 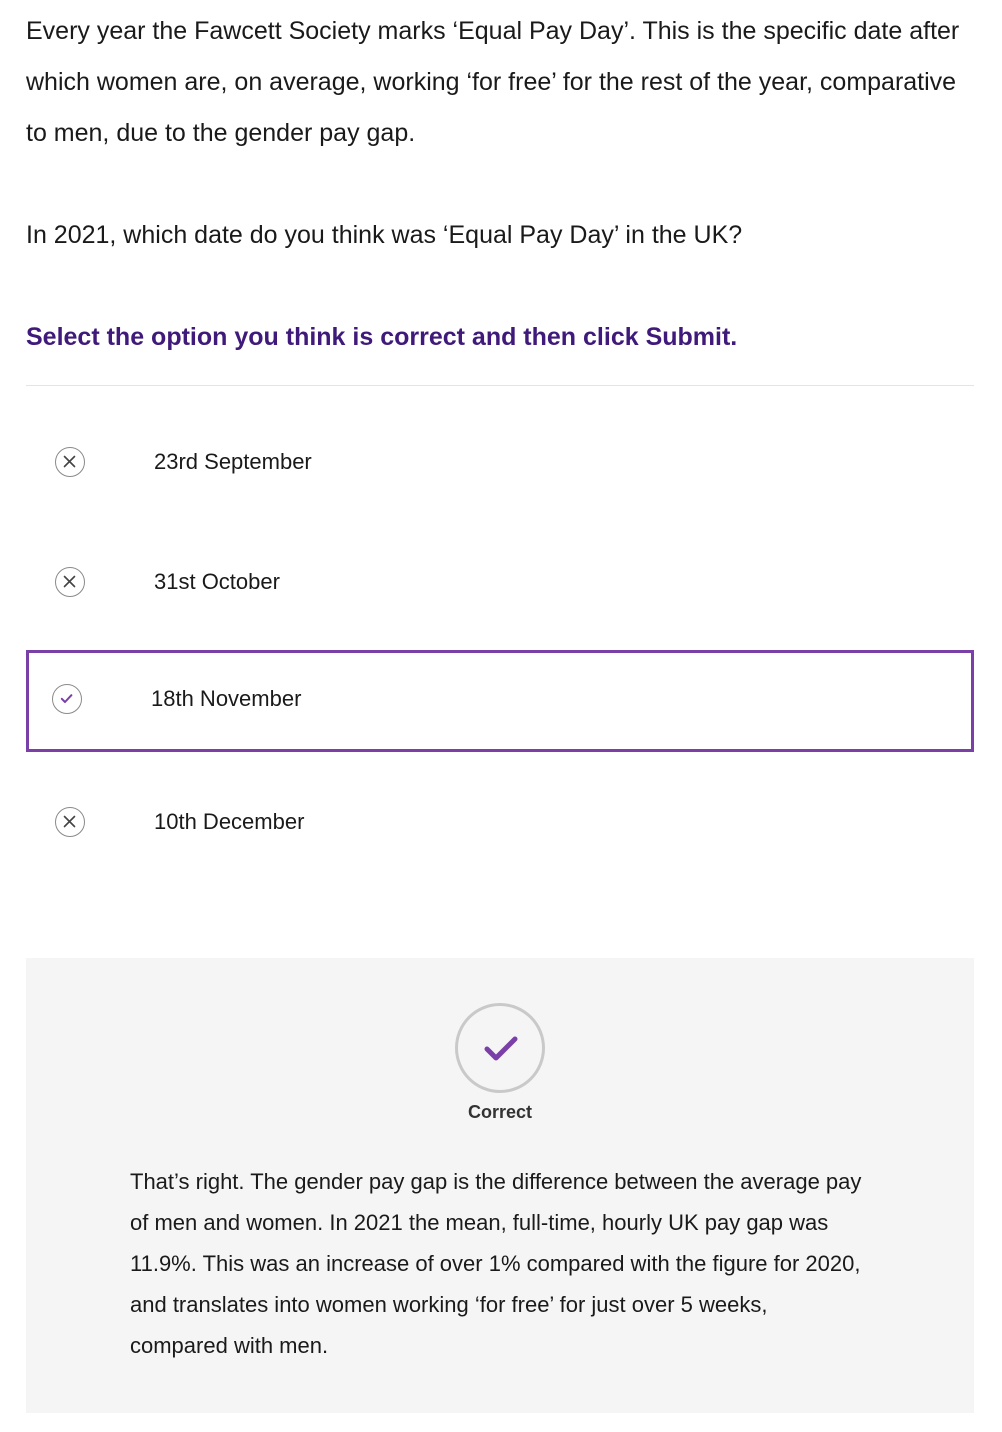 What do you see at coordinates (500, 1112) in the screenshot?
I see `result-status: Correct` at bounding box center [500, 1112].